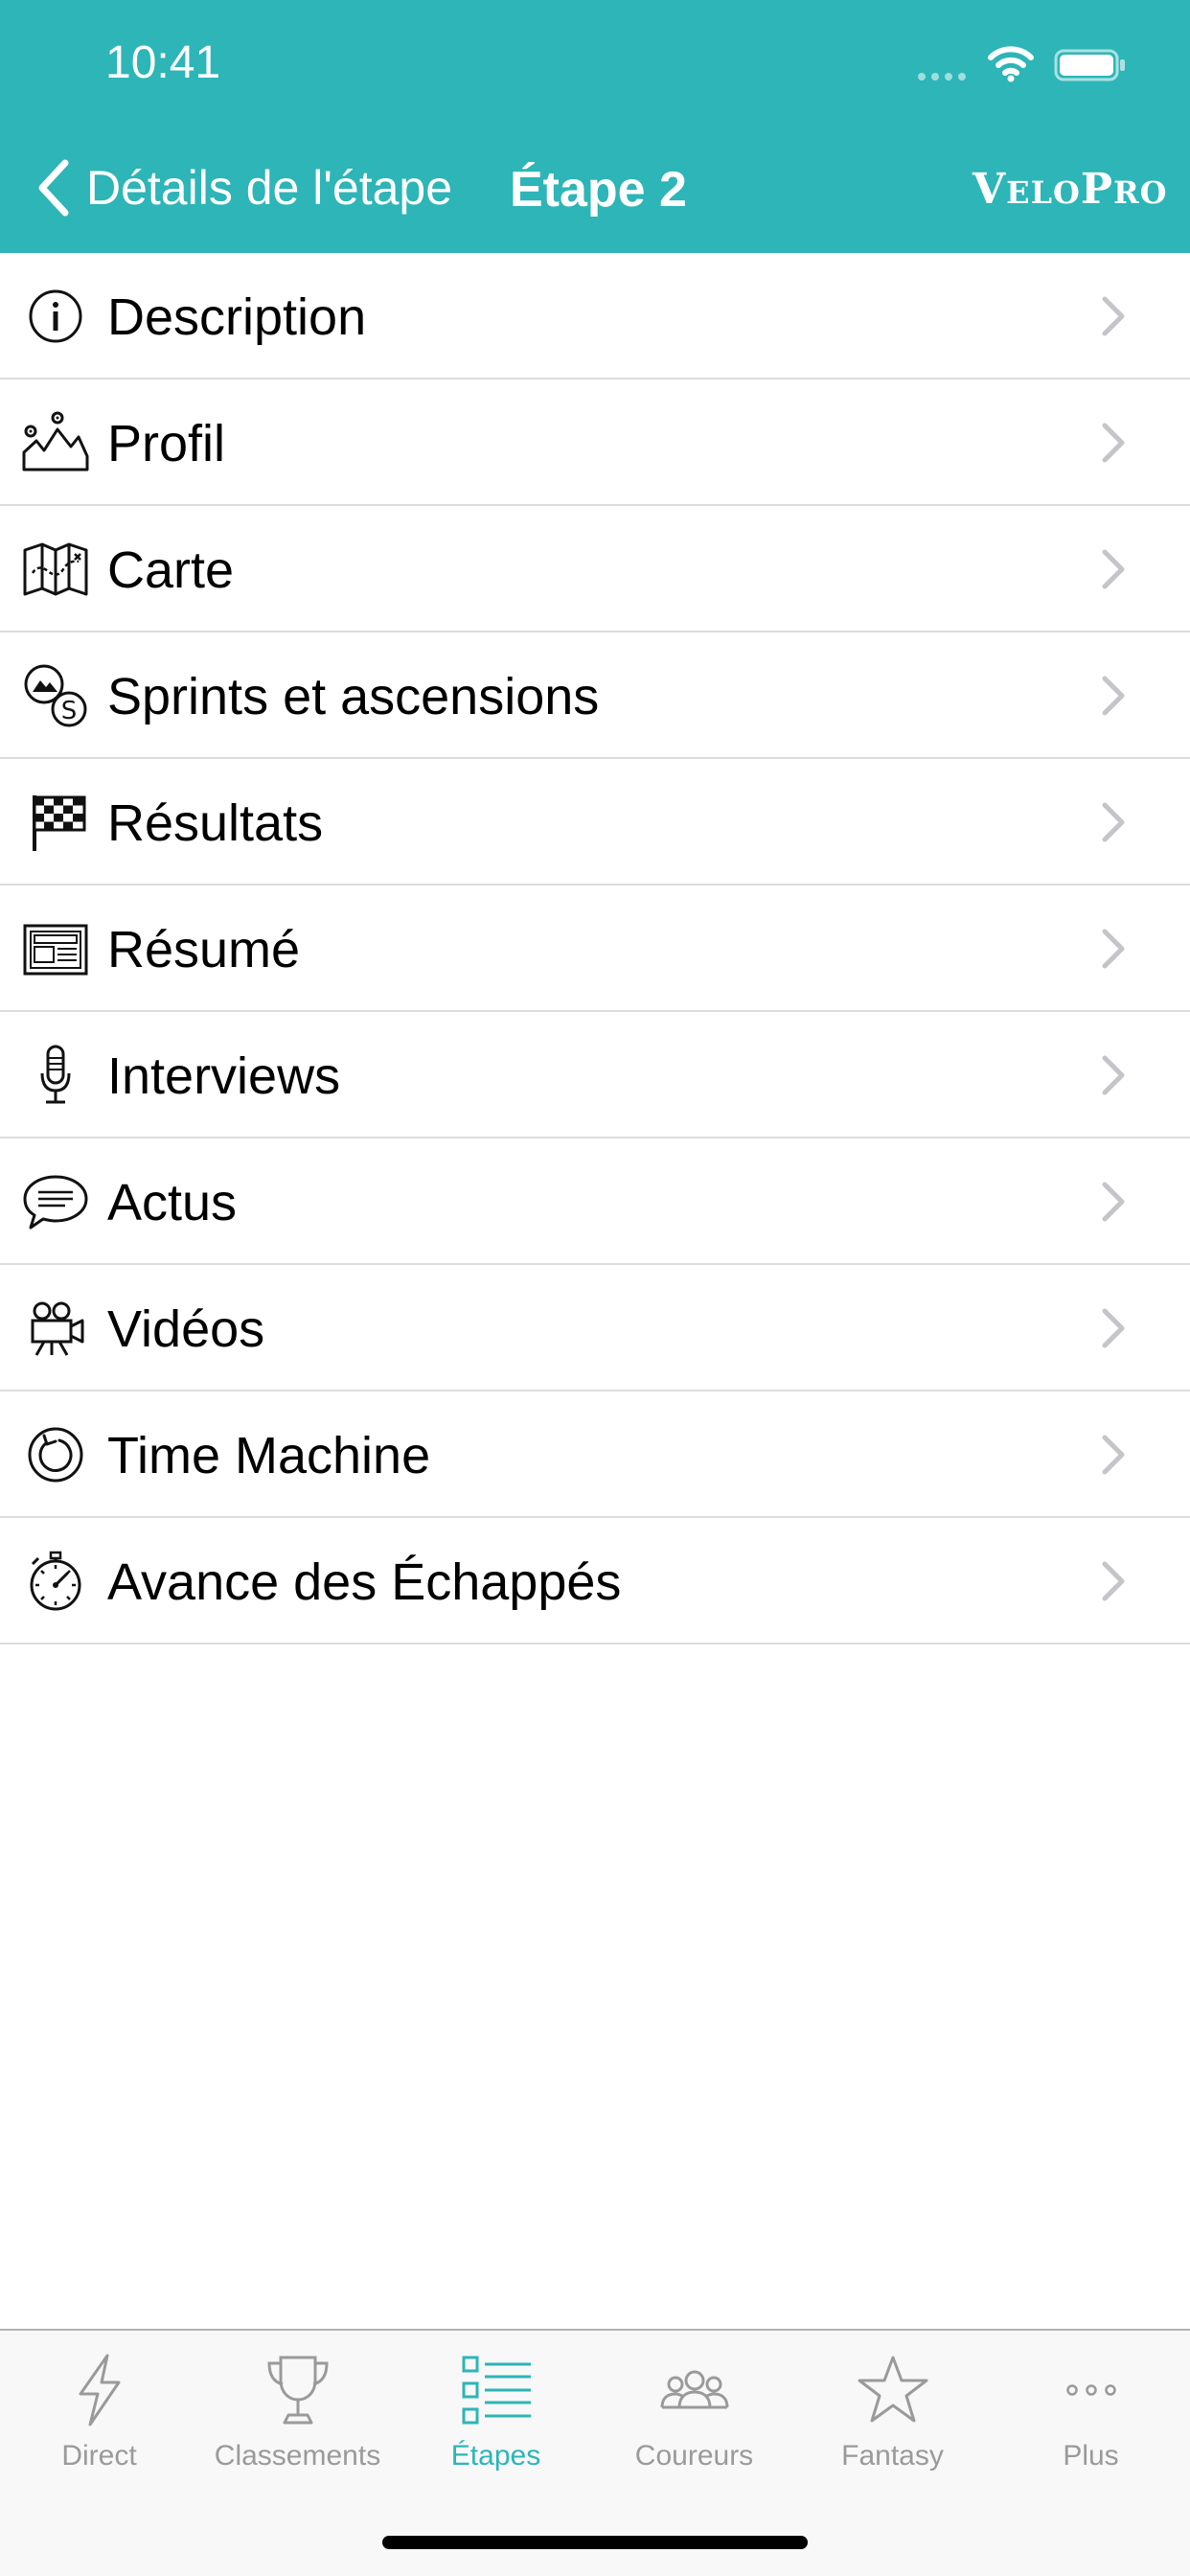 Image resolution: width=1190 pixels, height=2576 pixels. Describe the element at coordinates (990, 189) in the screenshot. I see `brand-letter-v: V` at that location.